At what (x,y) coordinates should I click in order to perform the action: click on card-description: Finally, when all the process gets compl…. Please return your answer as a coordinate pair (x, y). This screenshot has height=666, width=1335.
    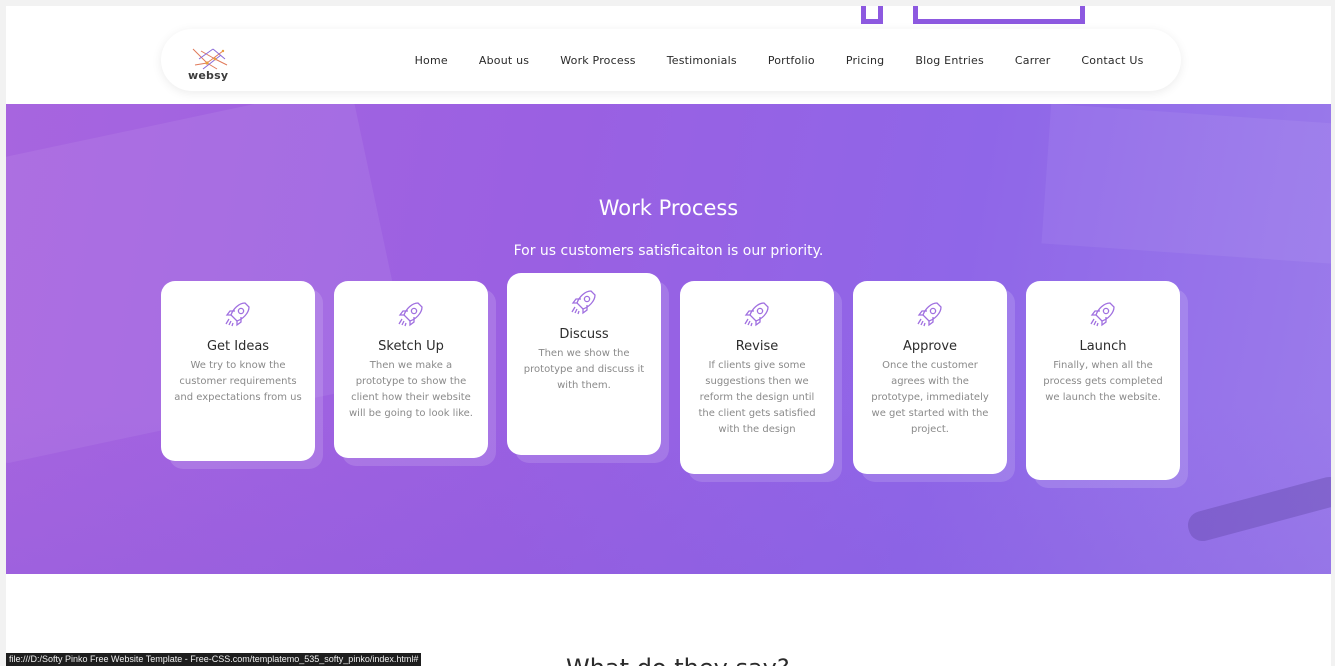
    Looking at the image, I should click on (1103, 381).